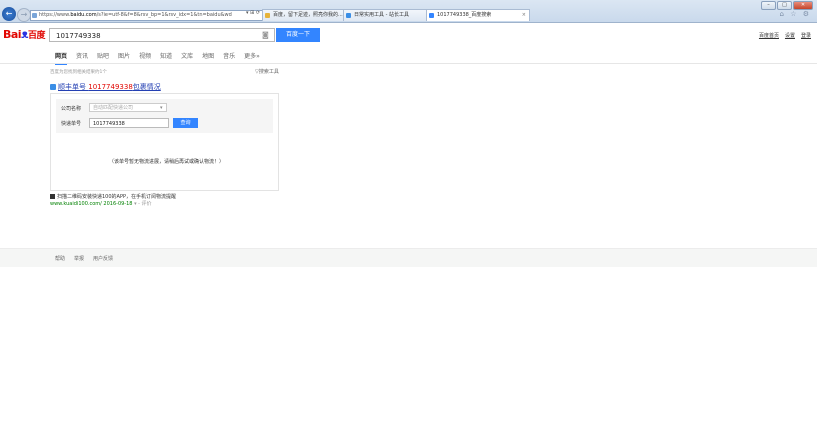 The width and height of the screenshot is (817, 440). Describe the element at coordinates (524, 15) in the screenshot. I see `tab-close-icon: ×` at that location.